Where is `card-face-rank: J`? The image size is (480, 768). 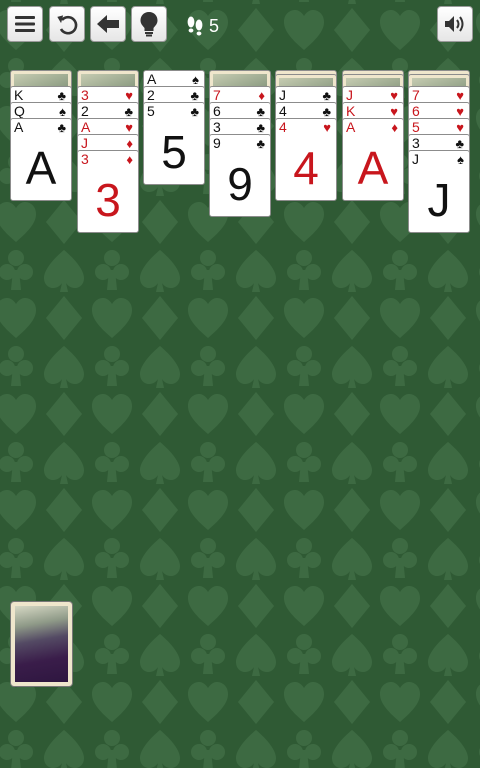 card-face-rank: J is located at coordinates (439, 200).